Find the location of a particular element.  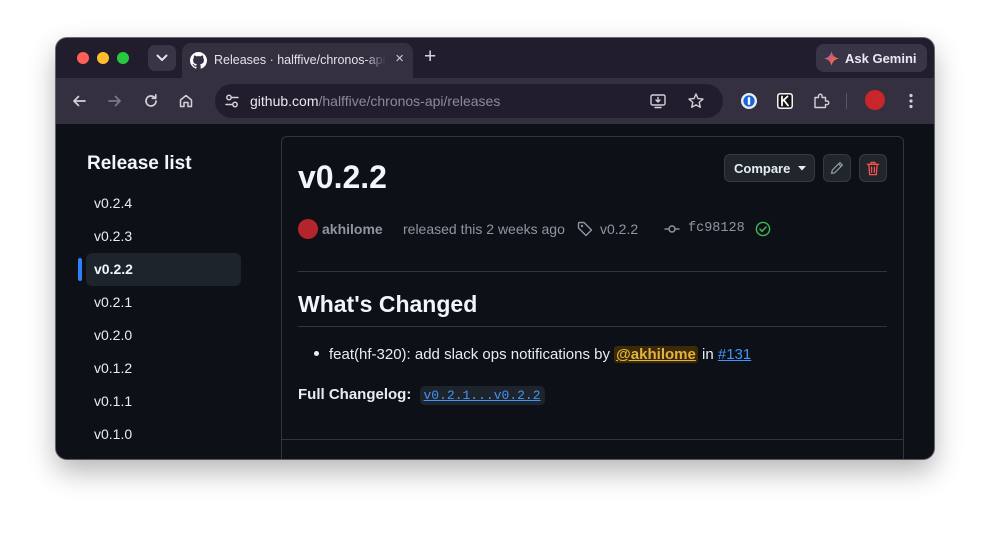

author-link: akhilome is located at coordinates (352, 229).